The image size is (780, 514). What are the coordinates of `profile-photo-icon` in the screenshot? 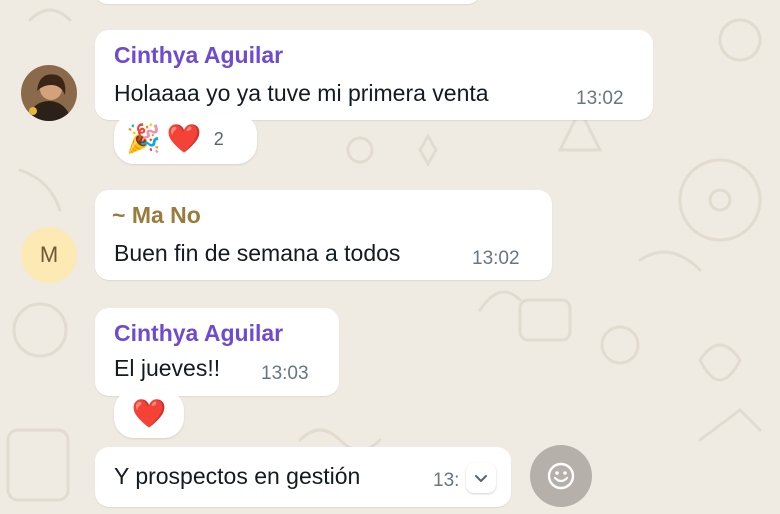 It's located at (49, 93).